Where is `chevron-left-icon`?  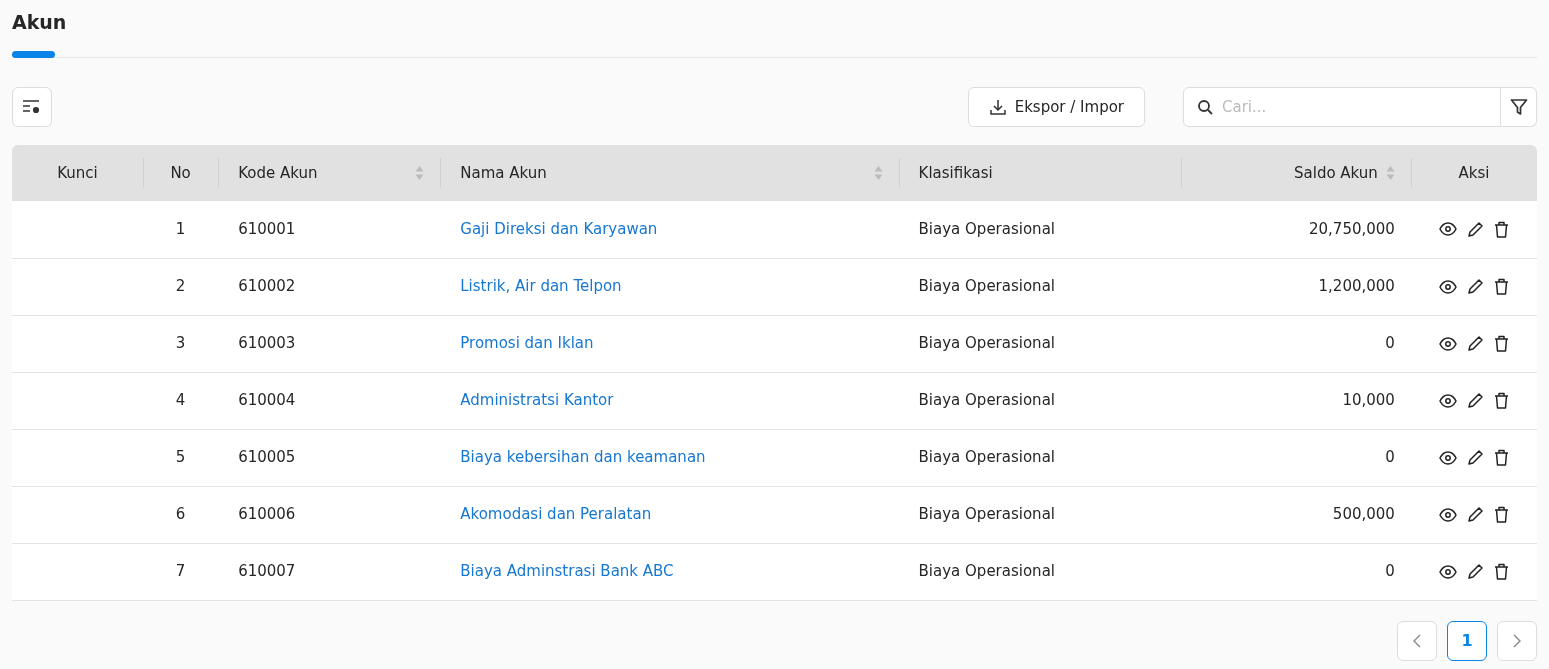 chevron-left-icon is located at coordinates (1417, 640).